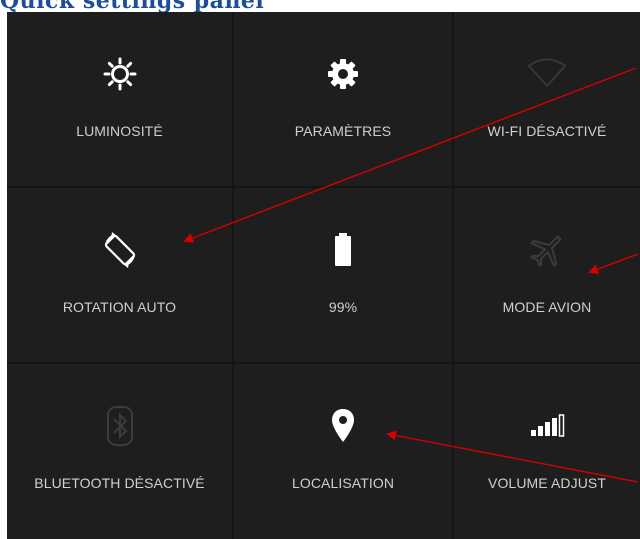 The width and height of the screenshot is (640, 539). What do you see at coordinates (547, 483) in the screenshot?
I see `tile-label: VOLUME ADJUST` at bounding box center [547, 483].